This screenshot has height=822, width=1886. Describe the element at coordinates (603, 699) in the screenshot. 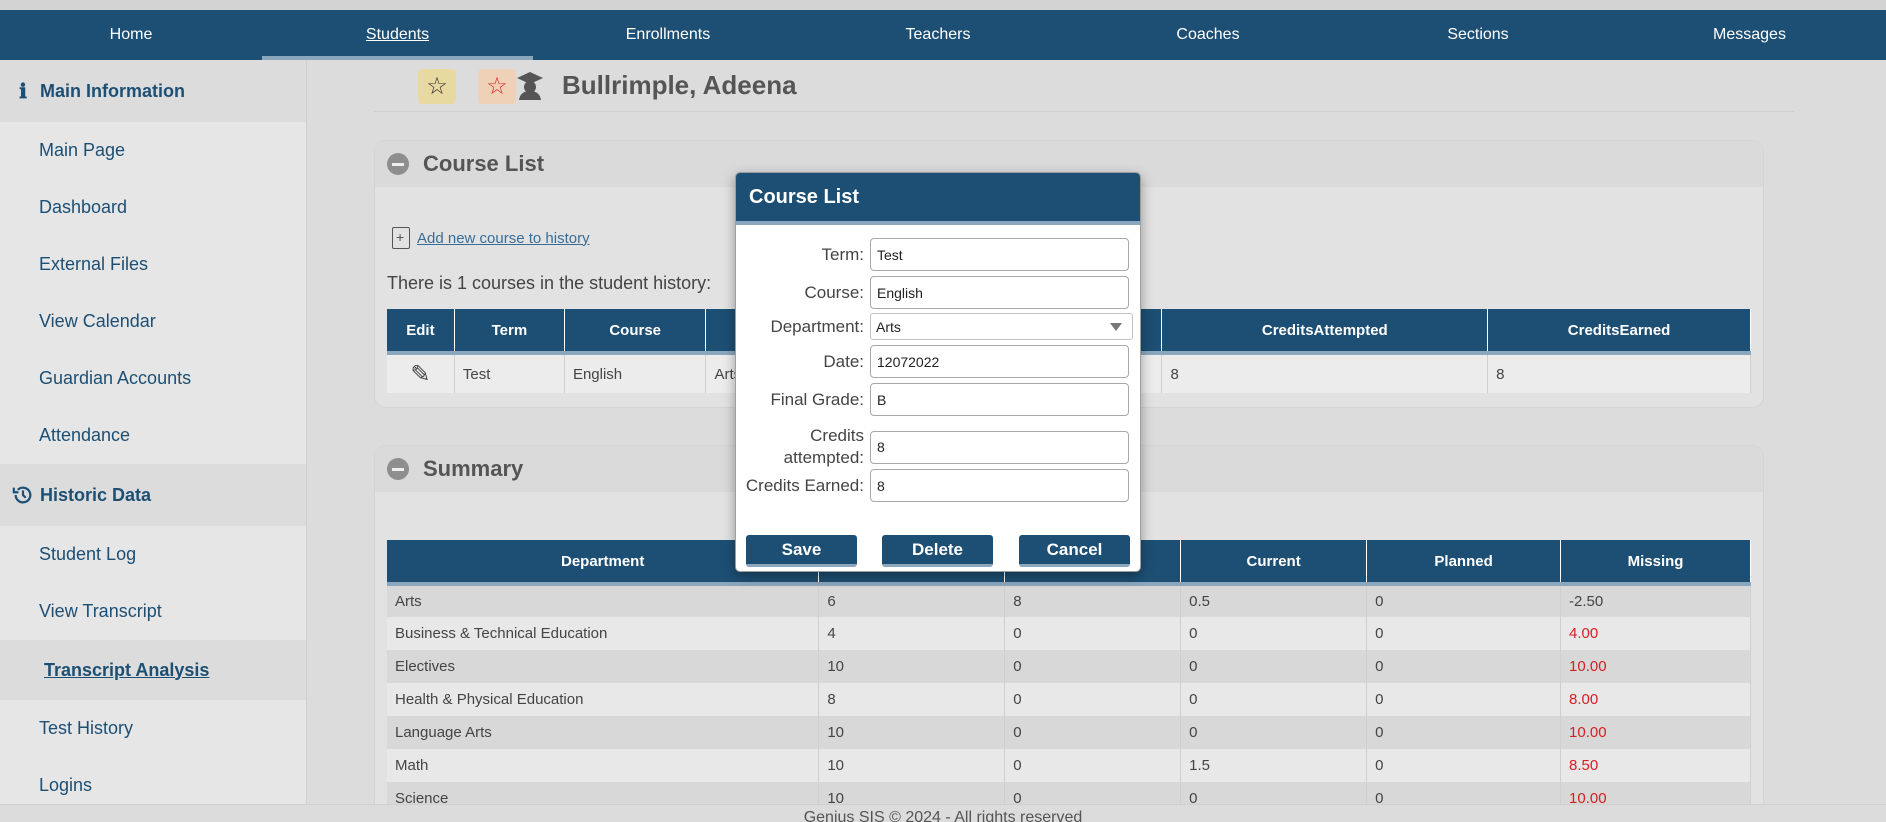

I see `dept-cell: Health & Physical Education` at that location.